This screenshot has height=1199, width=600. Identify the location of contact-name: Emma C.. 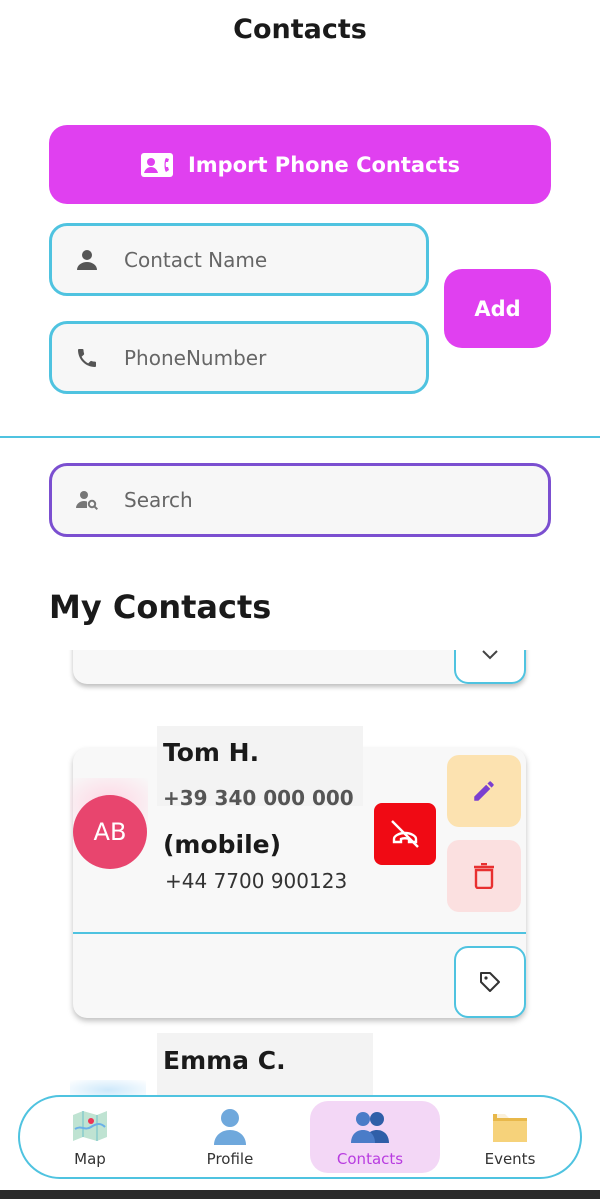
(224, 1060).